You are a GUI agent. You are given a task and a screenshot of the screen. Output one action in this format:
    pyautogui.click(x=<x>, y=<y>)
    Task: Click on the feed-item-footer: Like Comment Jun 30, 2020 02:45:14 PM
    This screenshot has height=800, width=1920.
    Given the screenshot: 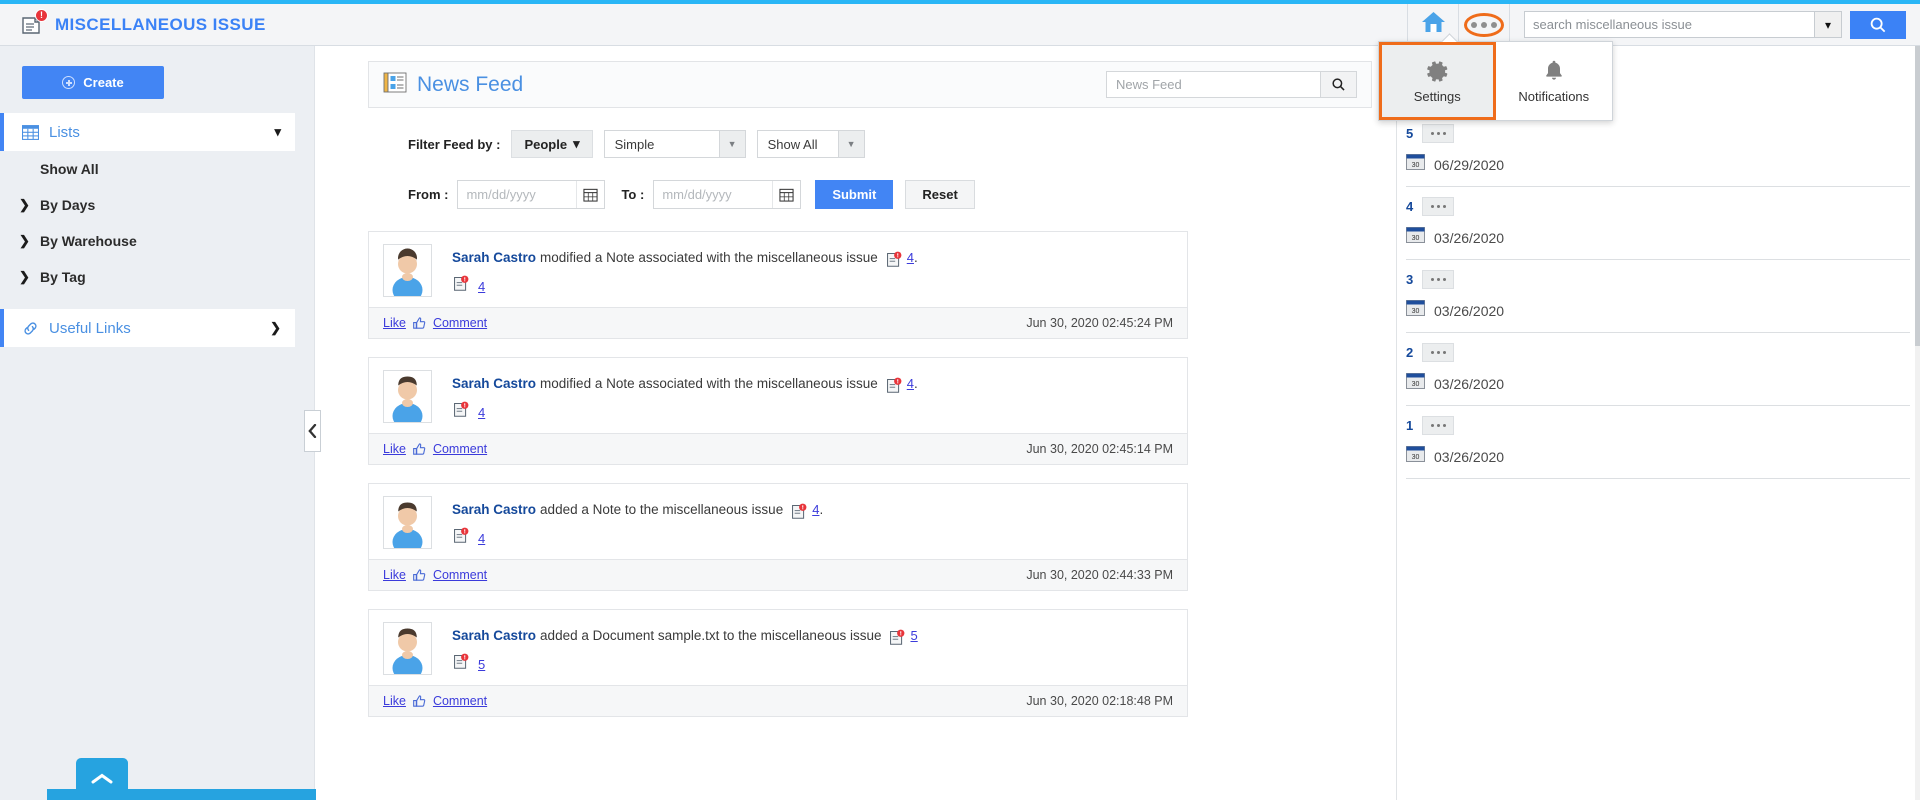 What is the action you would take?
    pyautogui.click(x=778, y=448)
    